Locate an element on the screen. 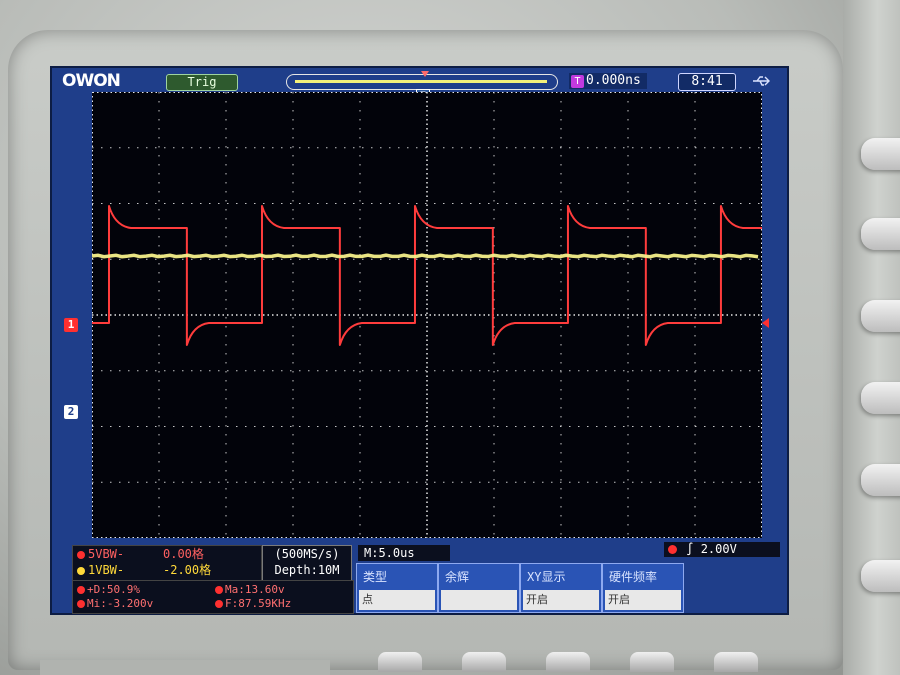  softkey-type-value: 点 is located at coordinates (397, 600).